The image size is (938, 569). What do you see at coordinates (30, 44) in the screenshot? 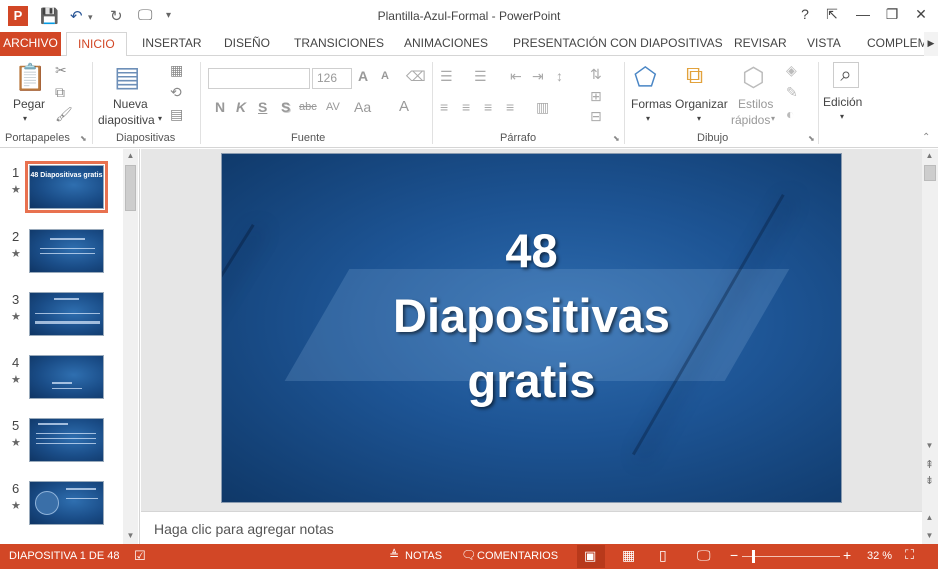
I see `tab-file: ARCHIVO` at bounding box center [30, 44].